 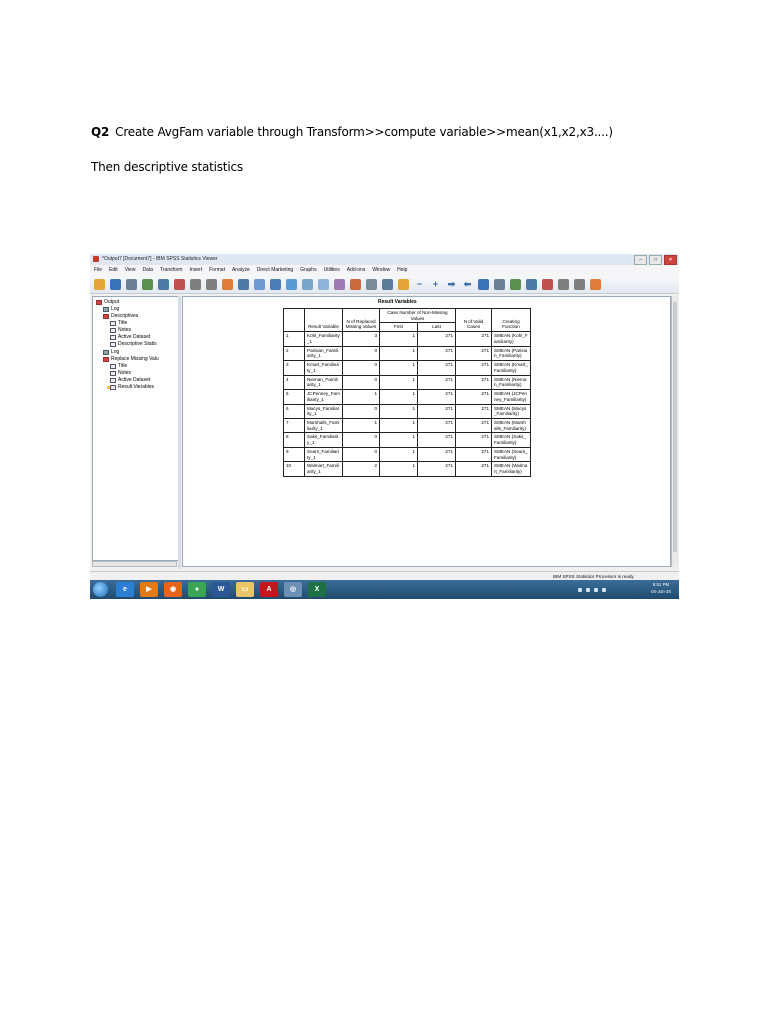 What do you see at coordinates (403, 284) in the screenshot?
I see `promote-icon` at bounding box center [403, 284].